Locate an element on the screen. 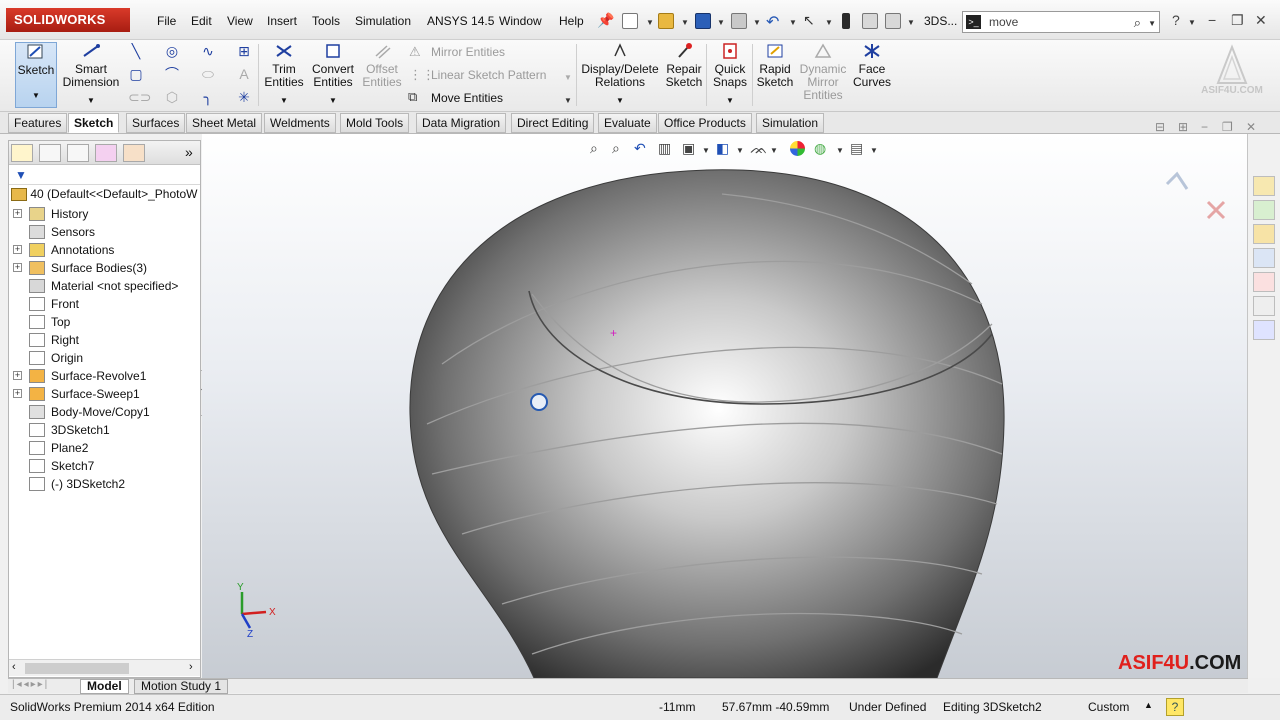  mirror-entities-button: Mirror Entities is located at coordinates (468, 52).